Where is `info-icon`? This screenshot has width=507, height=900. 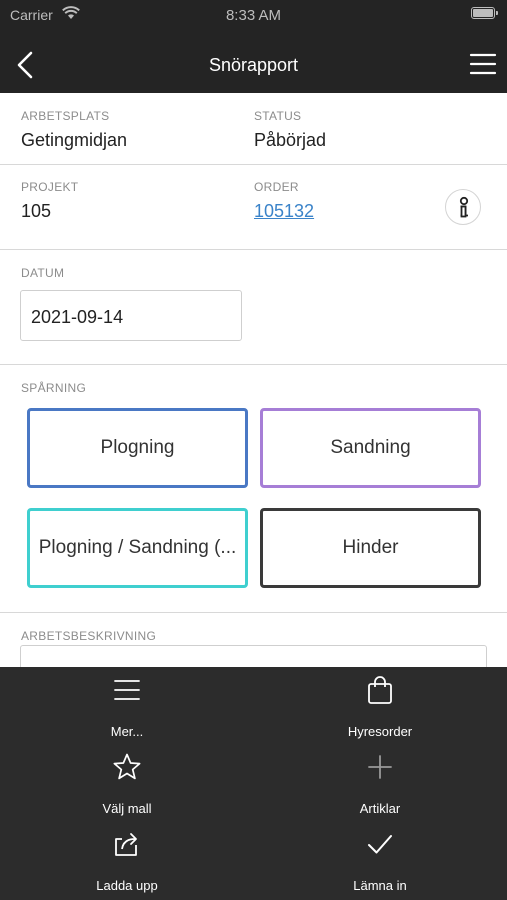
info-icon is located at coordinates (464, 207).